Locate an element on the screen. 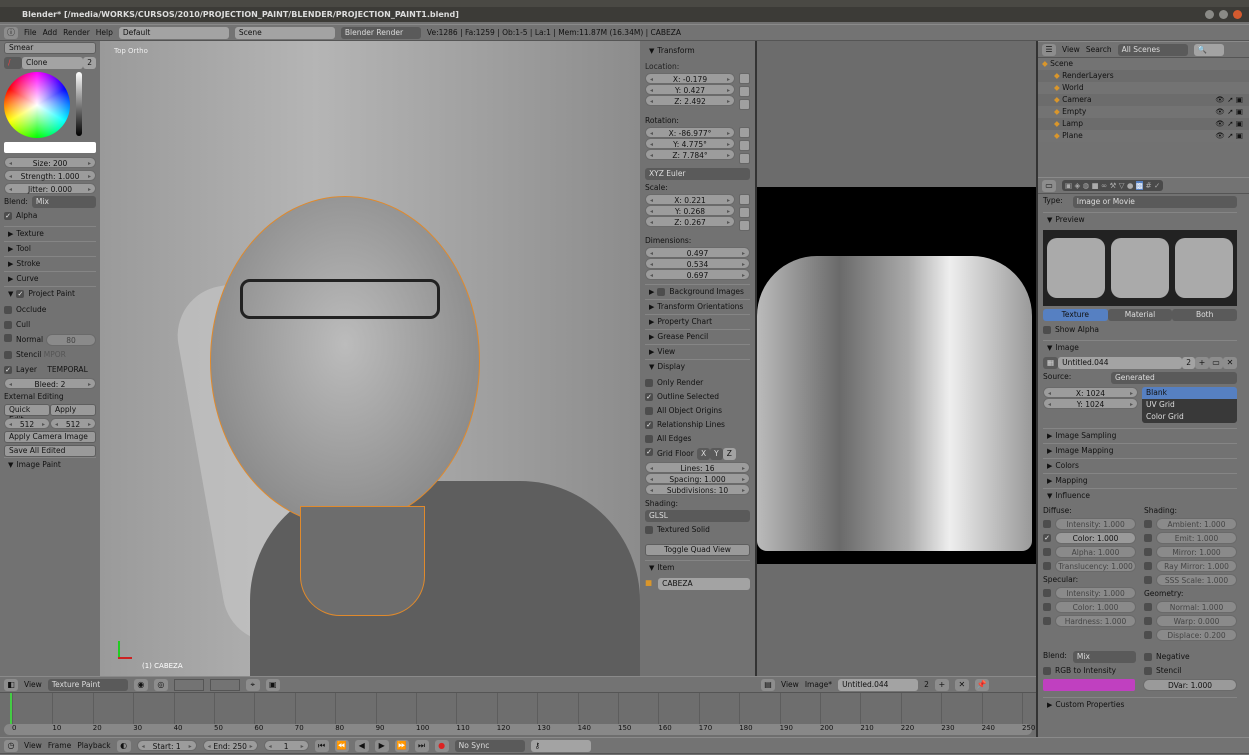  panel-image-sampling: ▶ Image Sampling is located at coordinates (1140, 435).